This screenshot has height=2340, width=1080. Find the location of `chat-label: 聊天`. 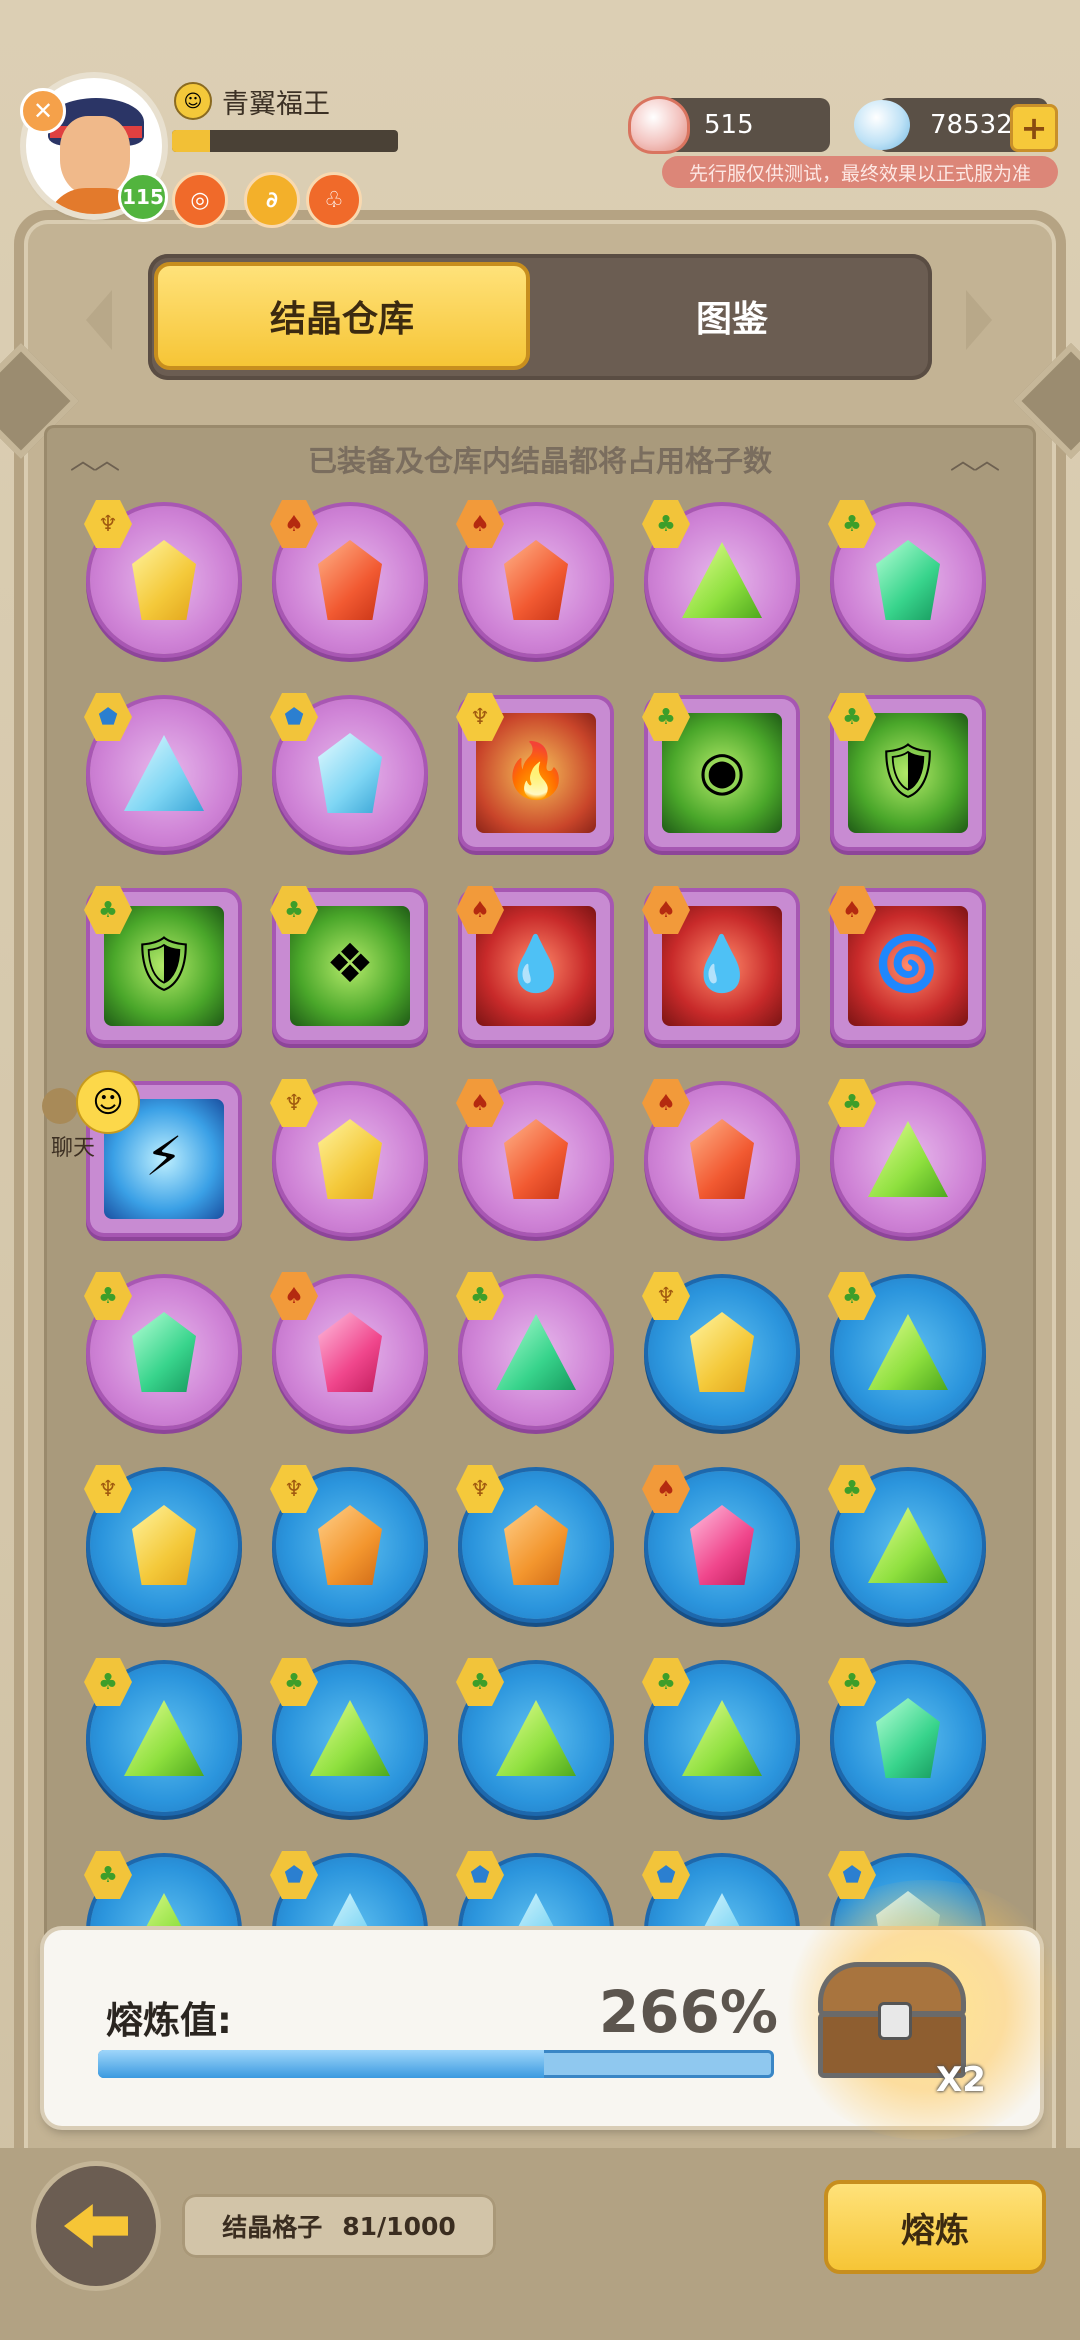

chat-label: 聊天 is located at coordinates (72, 1148).